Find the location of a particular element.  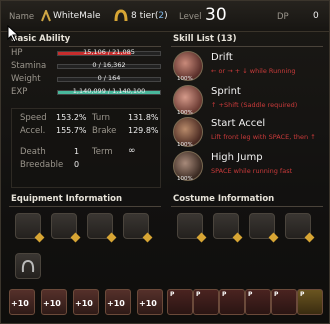

horseshoe-icon is located at coordinates (28, 266).